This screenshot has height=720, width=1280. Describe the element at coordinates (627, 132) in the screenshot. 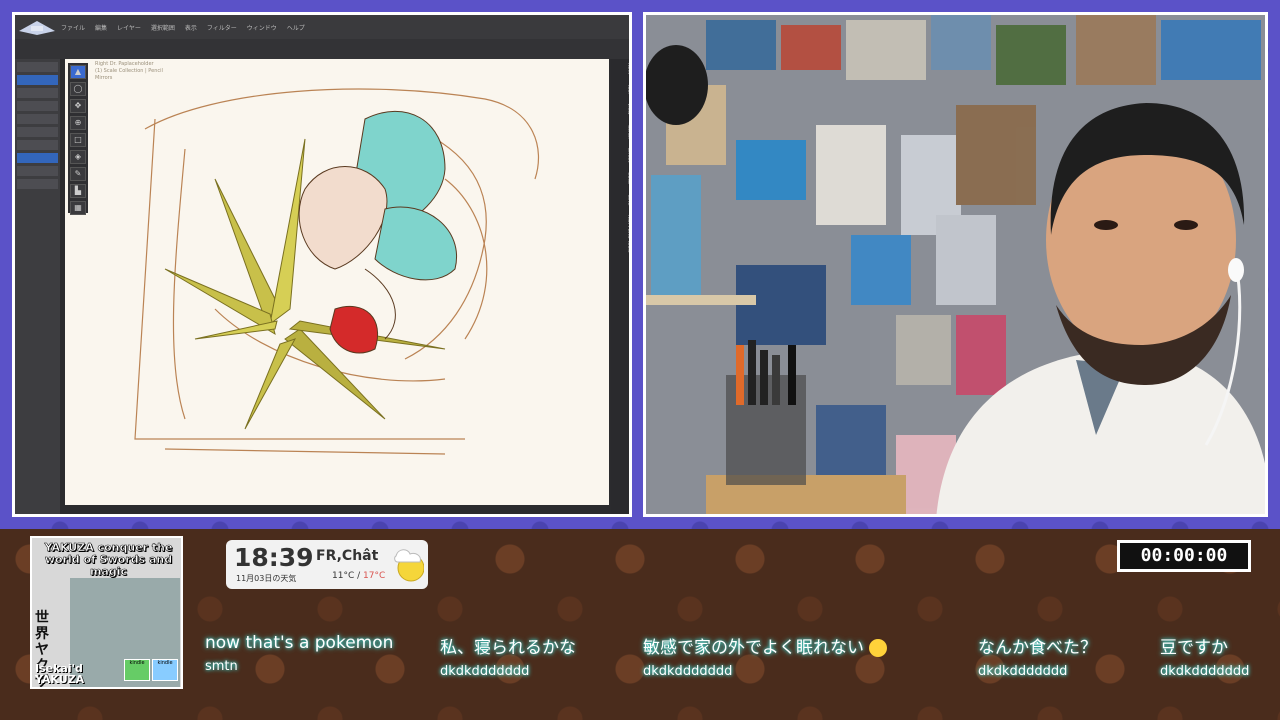

I see `tab-scroll: Scroll` at that location.